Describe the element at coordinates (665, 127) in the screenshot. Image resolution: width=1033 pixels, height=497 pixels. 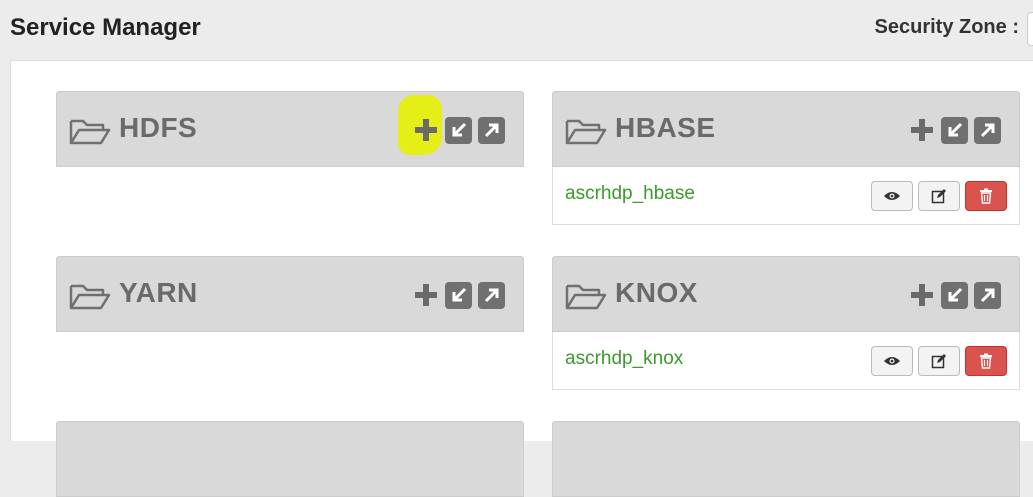
I see `service-name: HBASE` at that location.